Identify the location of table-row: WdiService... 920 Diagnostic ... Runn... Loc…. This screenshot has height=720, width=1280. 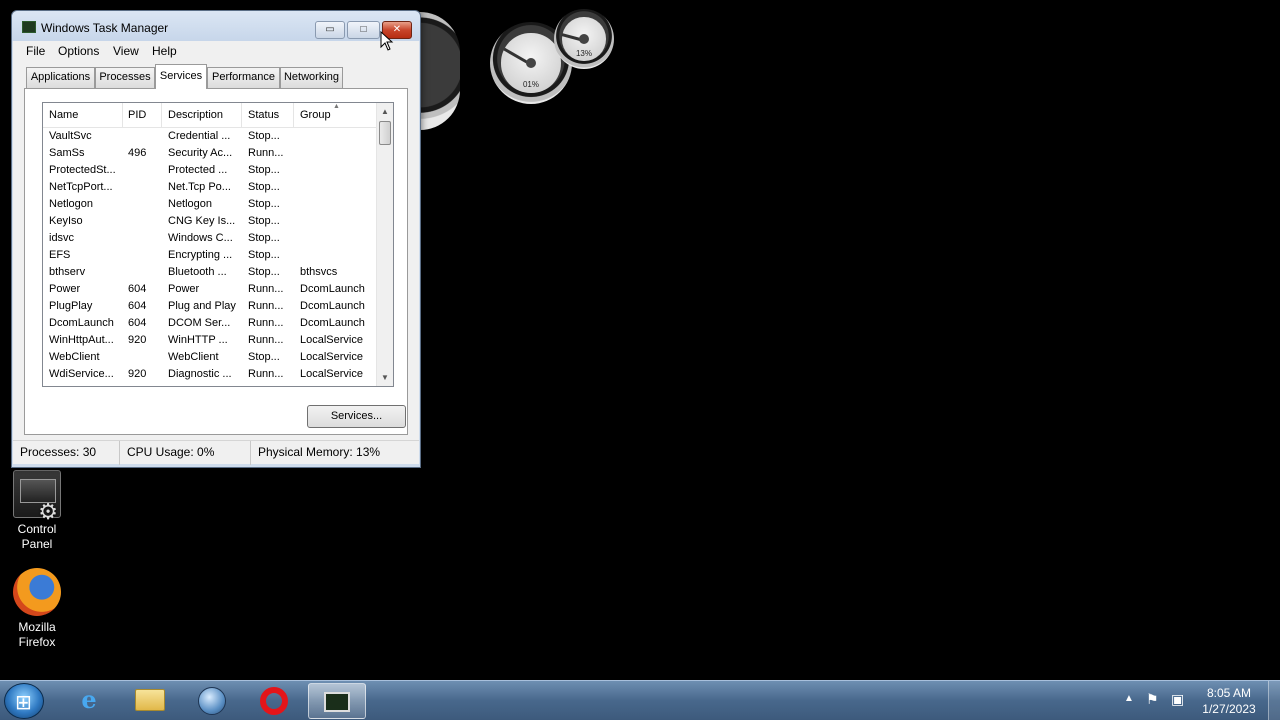
(210, 374).